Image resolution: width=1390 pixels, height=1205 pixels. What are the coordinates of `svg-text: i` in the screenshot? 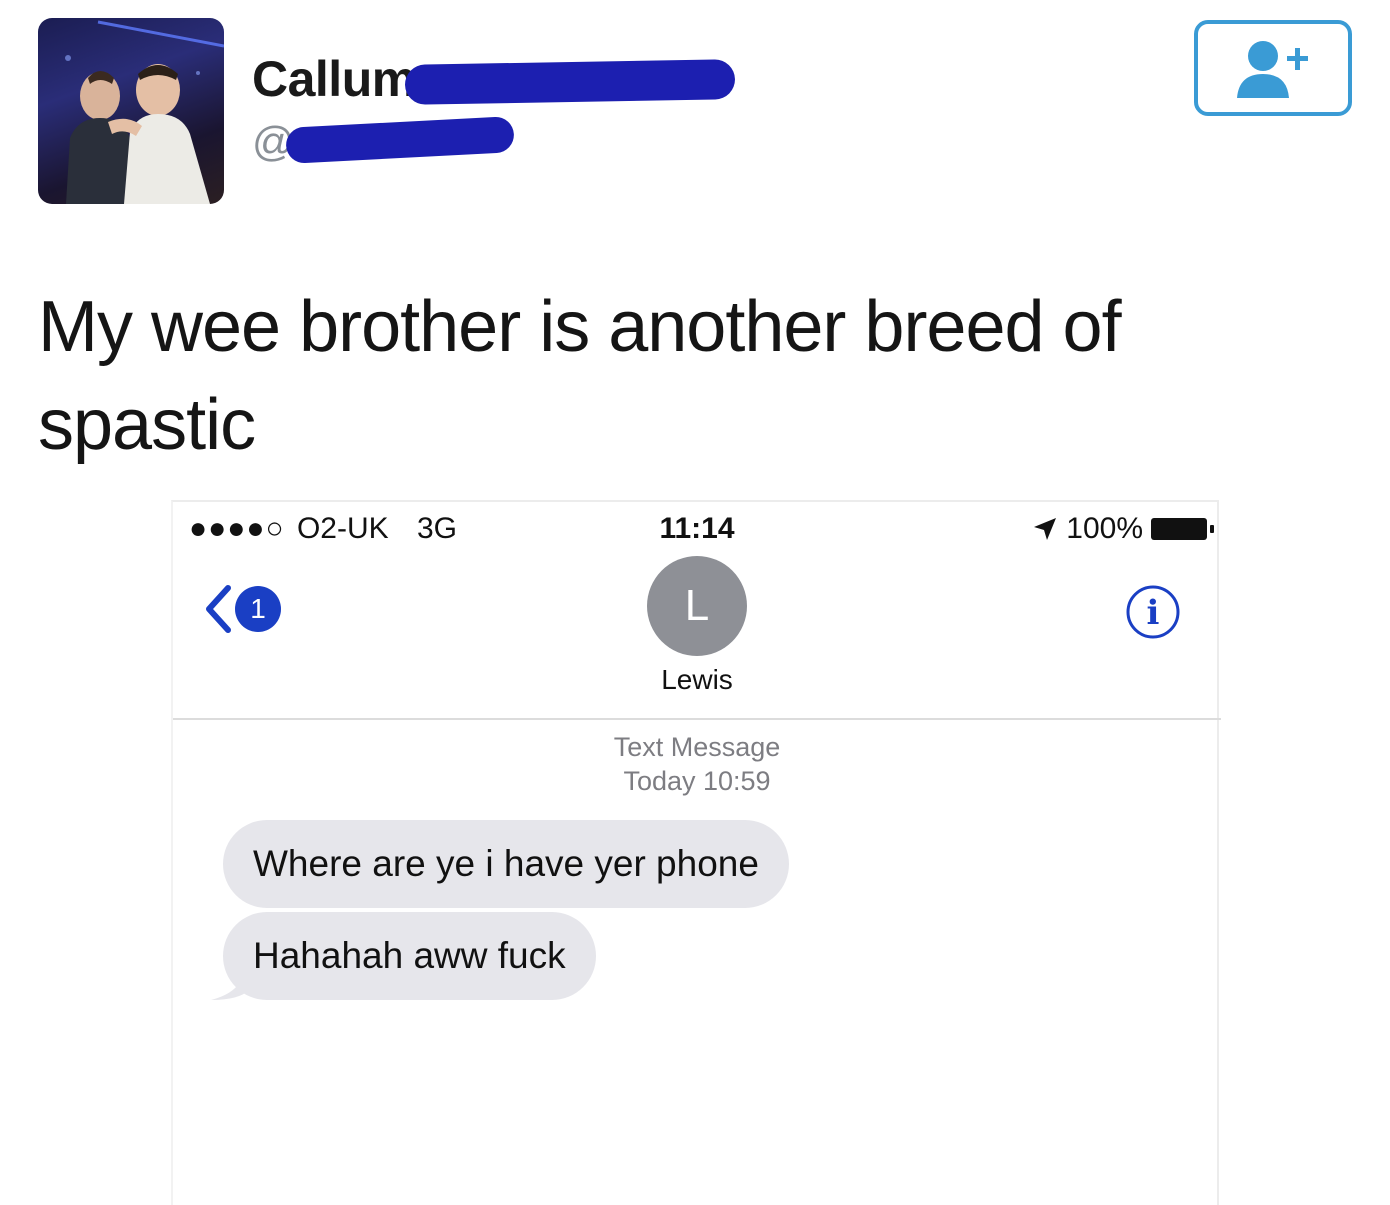 It's located at (1153, 613).